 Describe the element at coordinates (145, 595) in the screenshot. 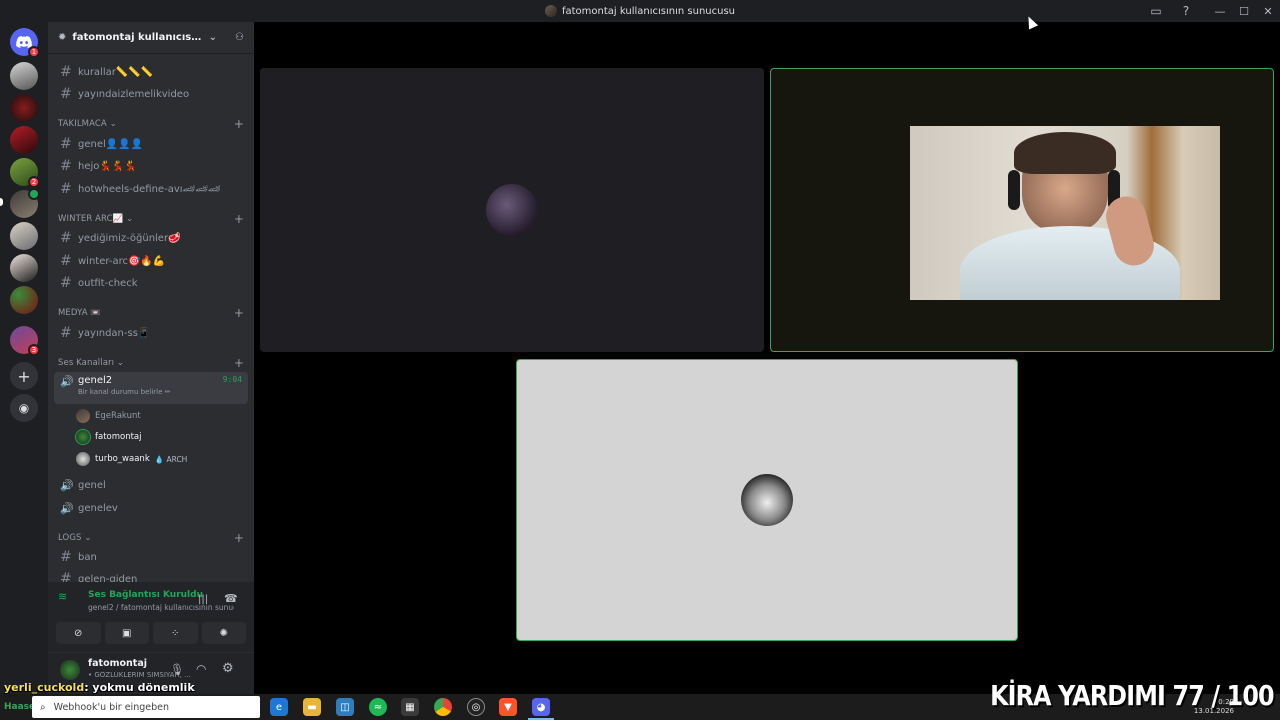

I see `voice-status: Ses Bağlantısı Kuruldu` at that location.